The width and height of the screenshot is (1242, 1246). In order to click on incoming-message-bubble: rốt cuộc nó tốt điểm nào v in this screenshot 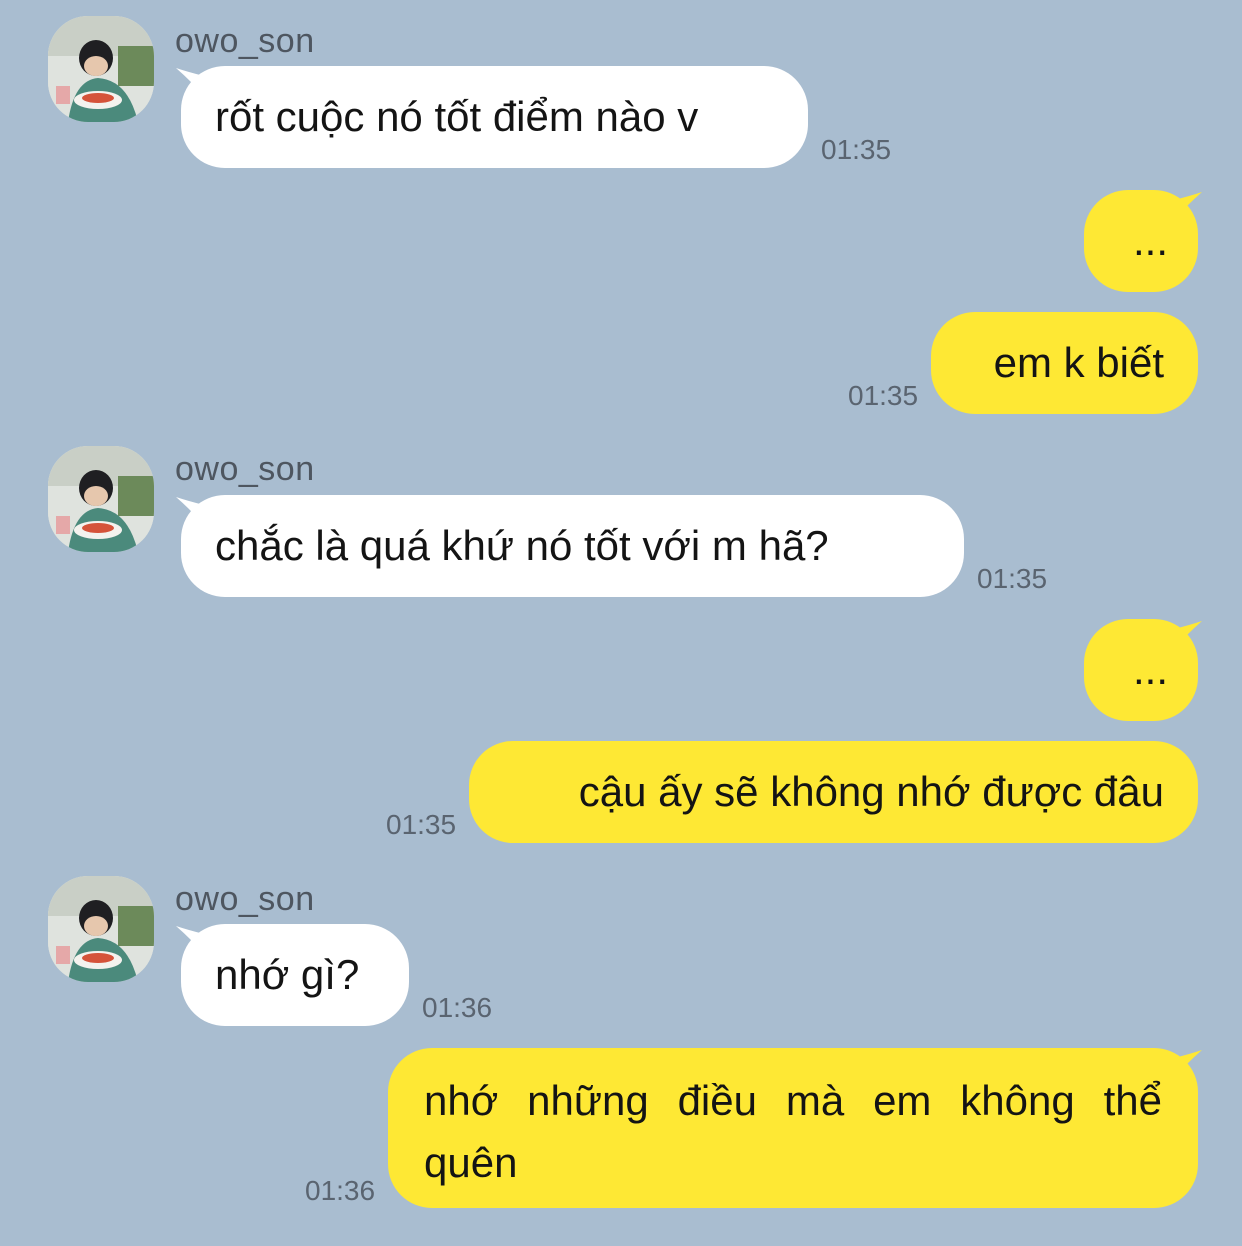, I will do `click(494, 117)`.